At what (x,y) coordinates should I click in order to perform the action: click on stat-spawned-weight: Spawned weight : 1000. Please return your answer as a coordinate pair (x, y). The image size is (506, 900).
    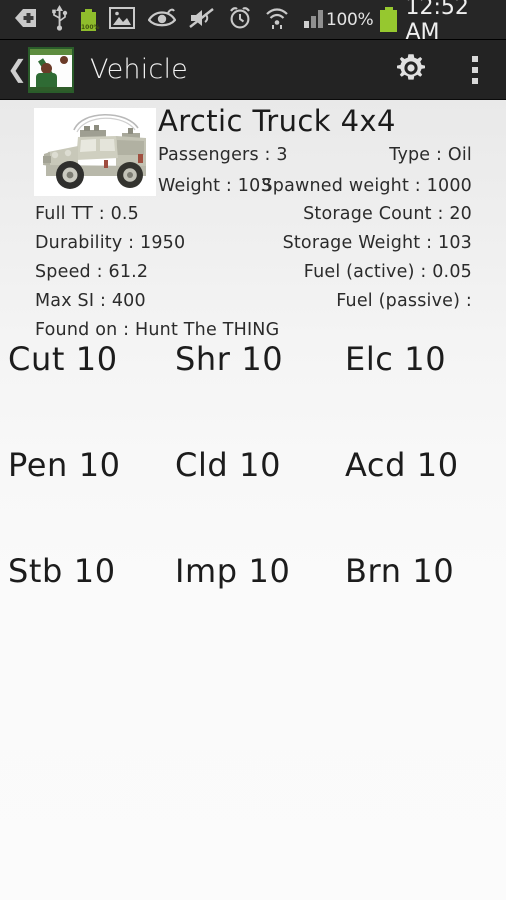
    Looking at the image, I should click on (366, 186).